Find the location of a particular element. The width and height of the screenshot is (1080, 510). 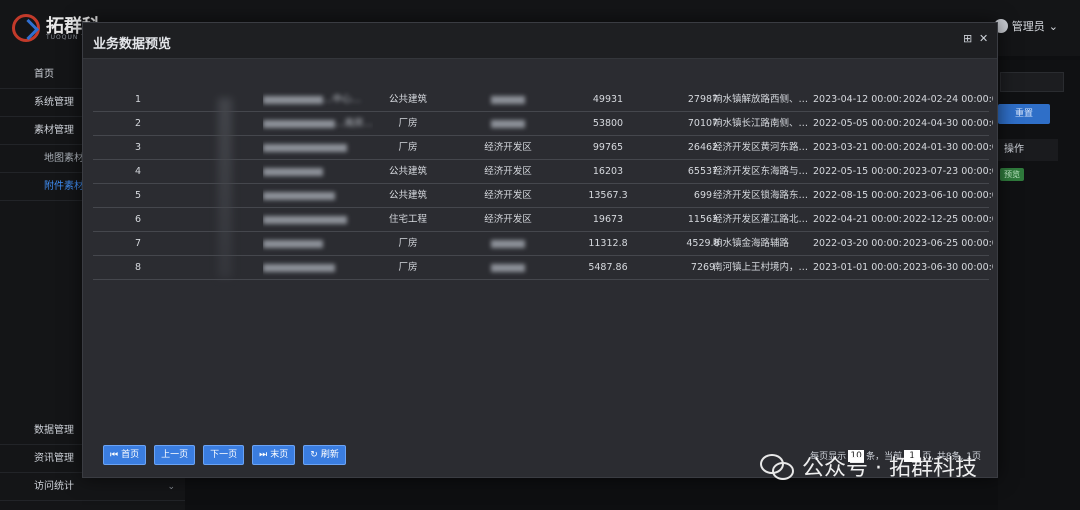

cell-start-date: 2023-04-12 00:00:00 is located at coordinates (857, 99).